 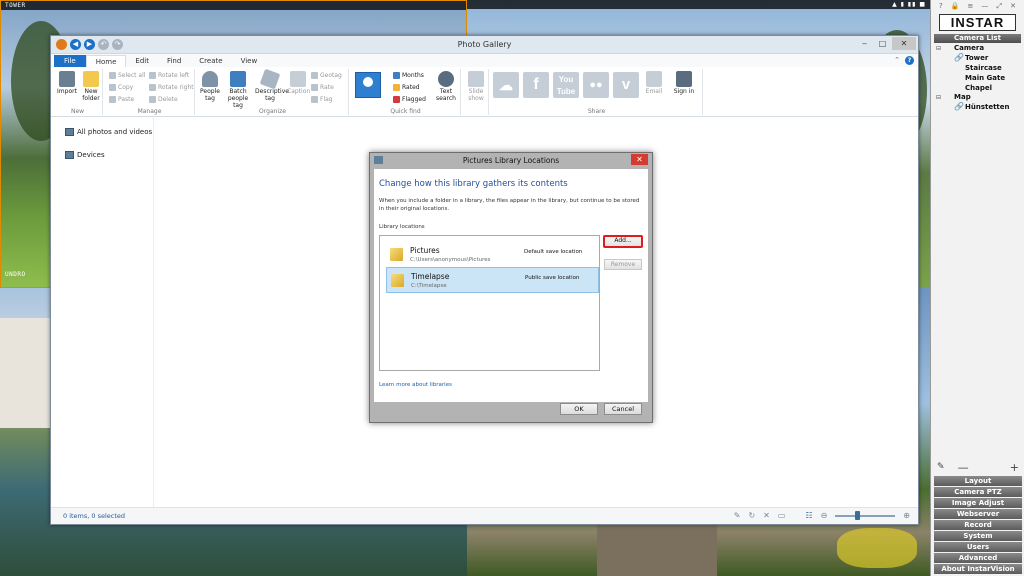 What do you see at coordinates (238, 90) in the screenshot?
I see `batch-people-tag-button: Batch people tag` at bounding box center [238, 90].